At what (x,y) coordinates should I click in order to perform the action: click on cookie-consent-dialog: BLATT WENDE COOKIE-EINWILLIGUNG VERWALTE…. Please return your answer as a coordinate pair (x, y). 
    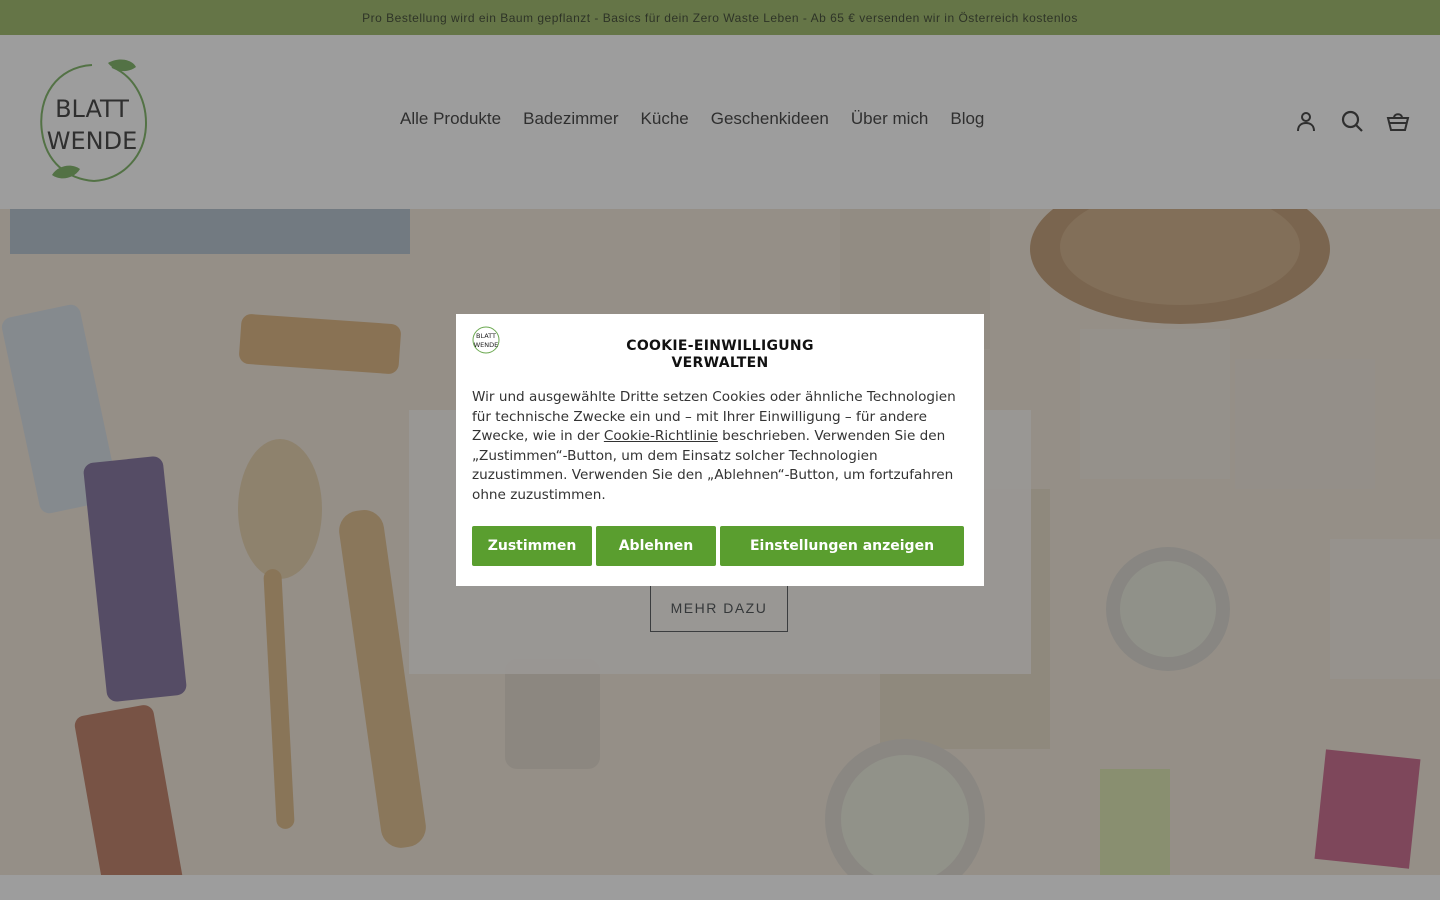
    Looking at the image, I should click on (720, 450).